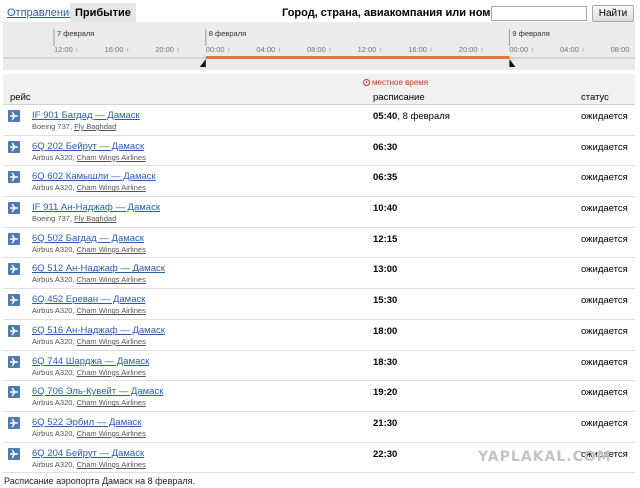 The width and height of the screenshot is (640, 488). Describe the element at coordinates (98, 330) in the screenshot. I see `flight-link: 6Q 516 Ан-Наджаф — Дамаск` at that location.